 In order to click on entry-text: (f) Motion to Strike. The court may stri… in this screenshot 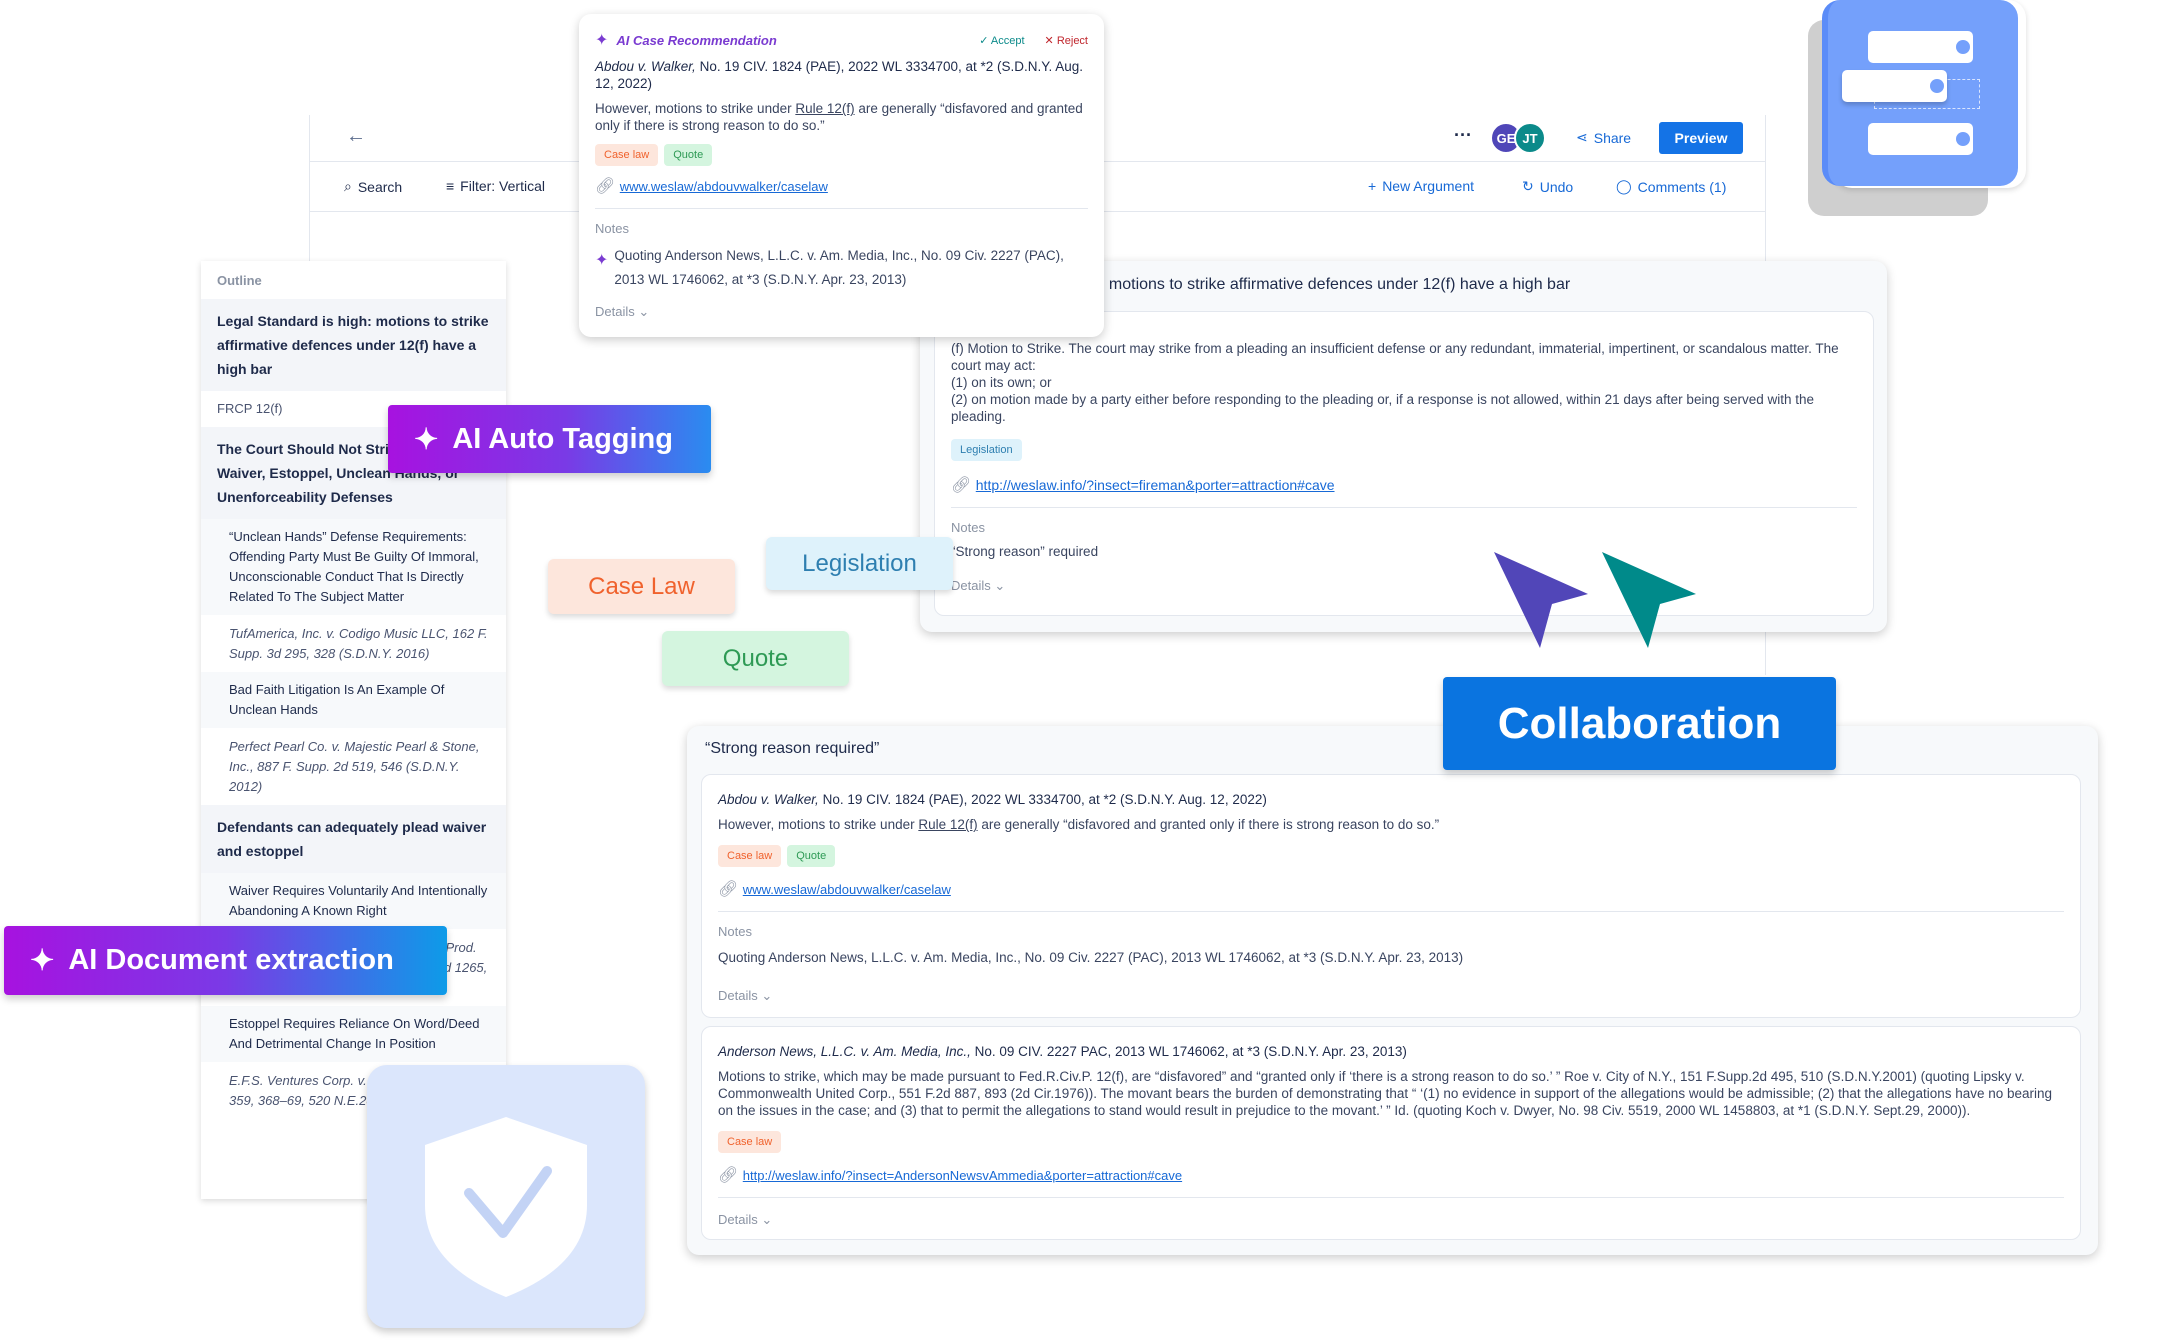, I will do `click(1395, 357)`.